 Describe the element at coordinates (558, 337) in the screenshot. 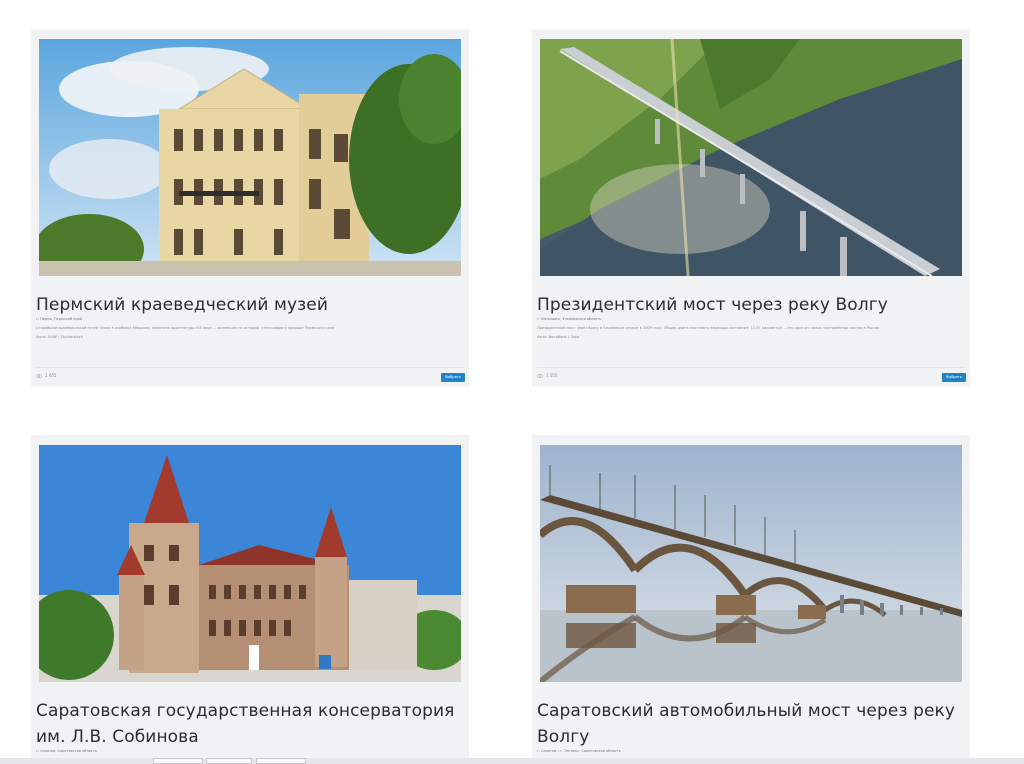

I see `card-photo-source: Фото: Фотобанк / Лори` at that location.